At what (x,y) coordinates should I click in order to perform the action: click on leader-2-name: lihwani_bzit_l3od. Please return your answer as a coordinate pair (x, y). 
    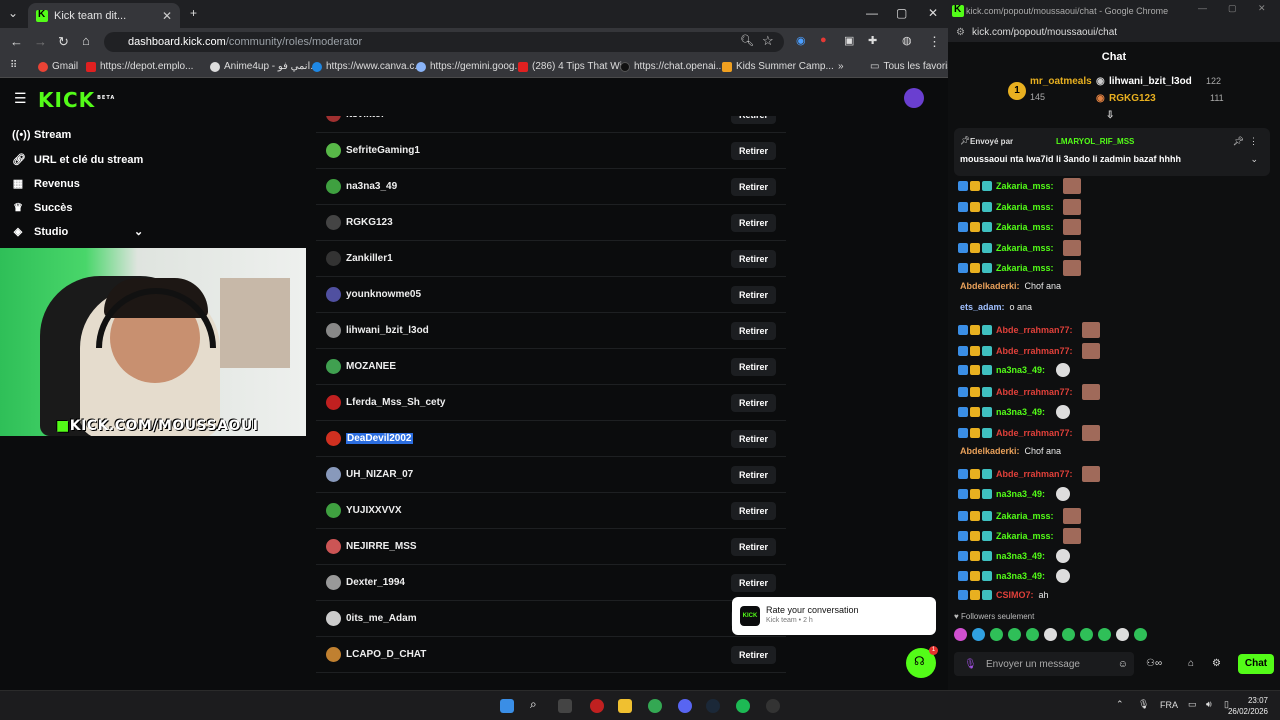
    Looking at the image, I should click on (1150, 81).